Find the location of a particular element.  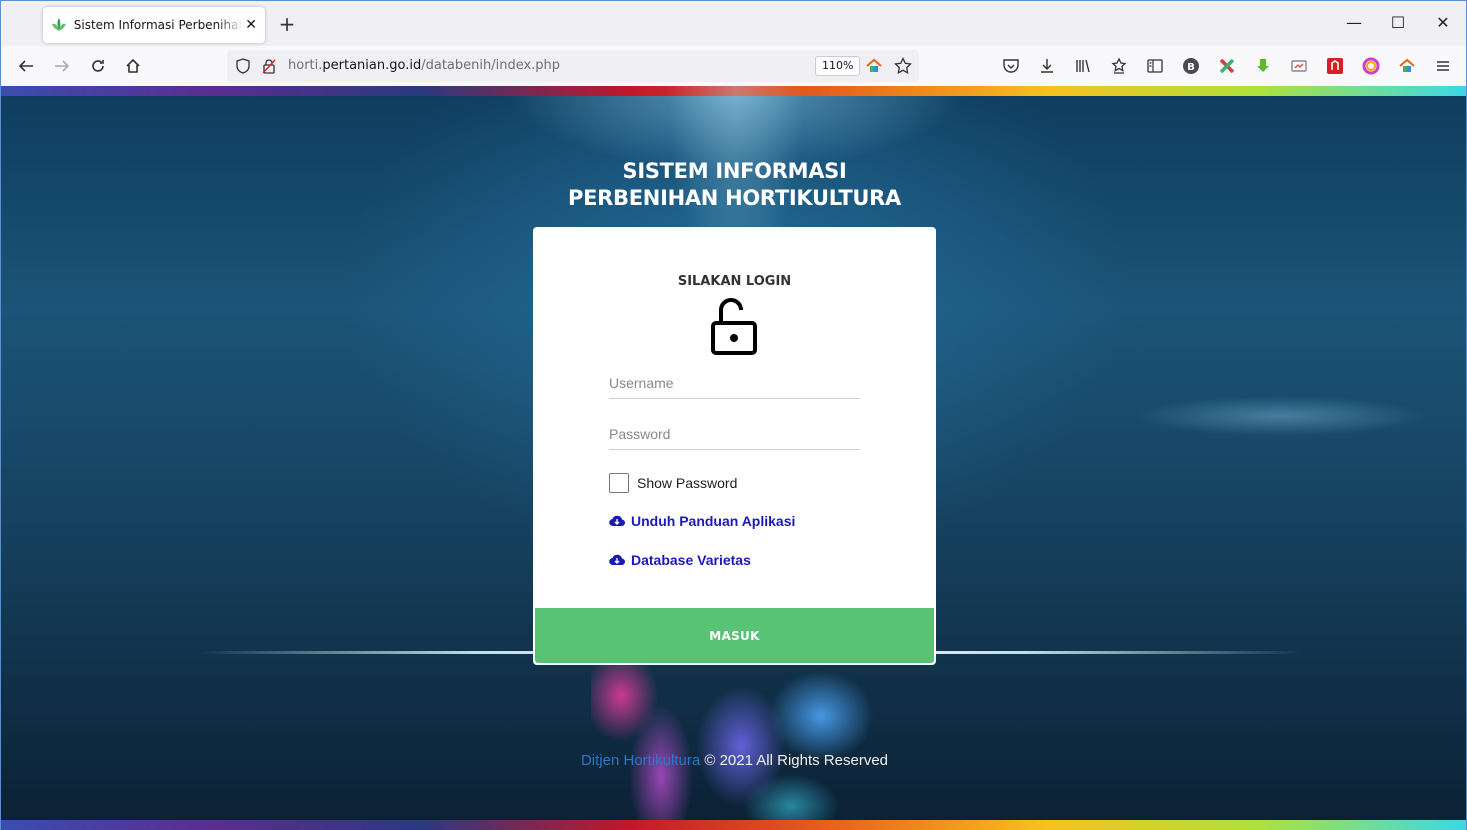

database-varietas-label: Database Varietas is located at coordinates (691, 560).